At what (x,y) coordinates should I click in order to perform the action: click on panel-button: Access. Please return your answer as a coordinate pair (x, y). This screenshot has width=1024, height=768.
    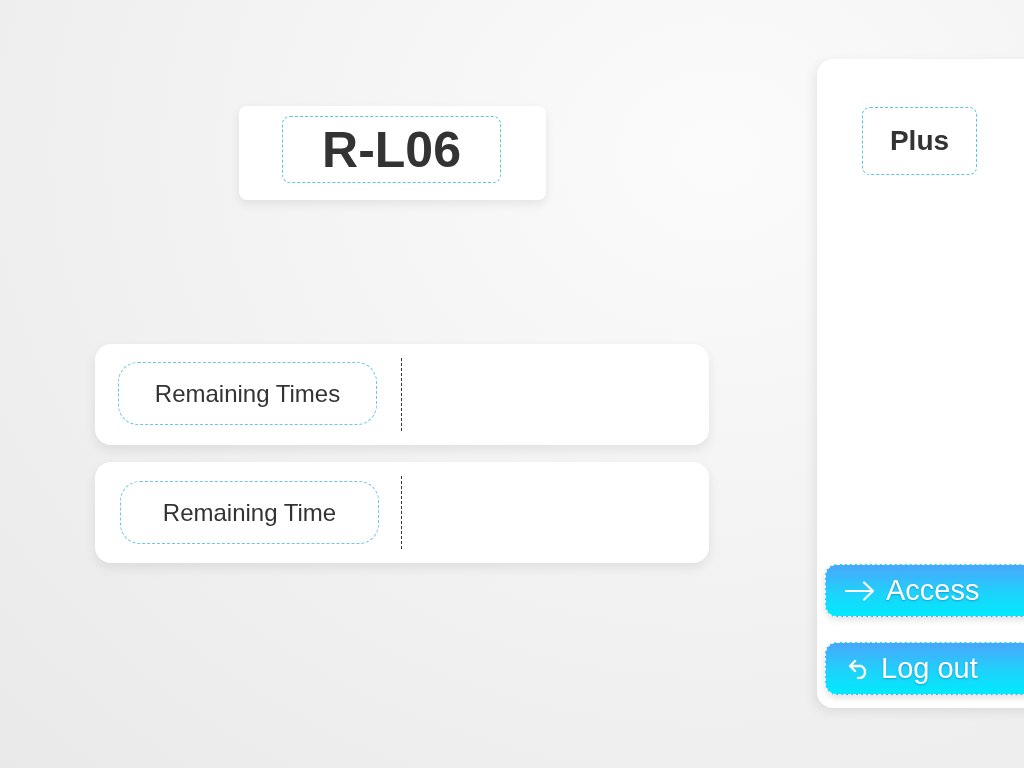
    Looking at the image, I should click on (924, 590).